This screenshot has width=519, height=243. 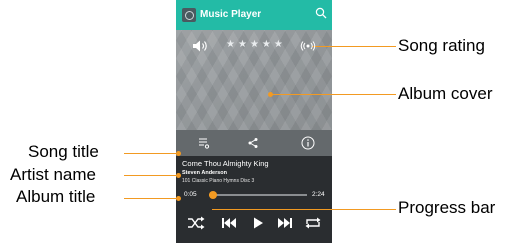 What do you see at coordinates (354, 46) in the screenshot?
I see `callout-line-song-rating` at bounding box center [354, 46].